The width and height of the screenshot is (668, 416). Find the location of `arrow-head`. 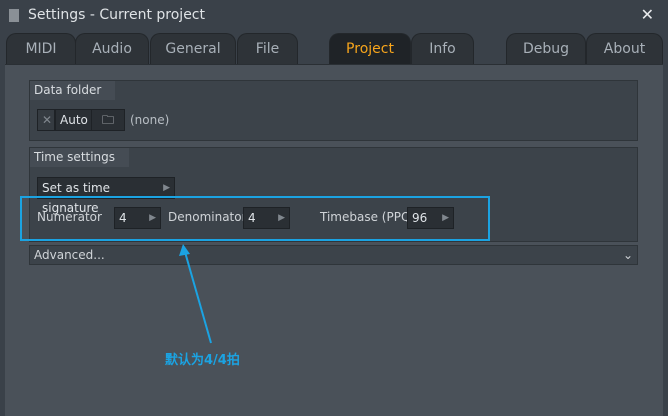

arrow-head is located at coordinates (184, 250).